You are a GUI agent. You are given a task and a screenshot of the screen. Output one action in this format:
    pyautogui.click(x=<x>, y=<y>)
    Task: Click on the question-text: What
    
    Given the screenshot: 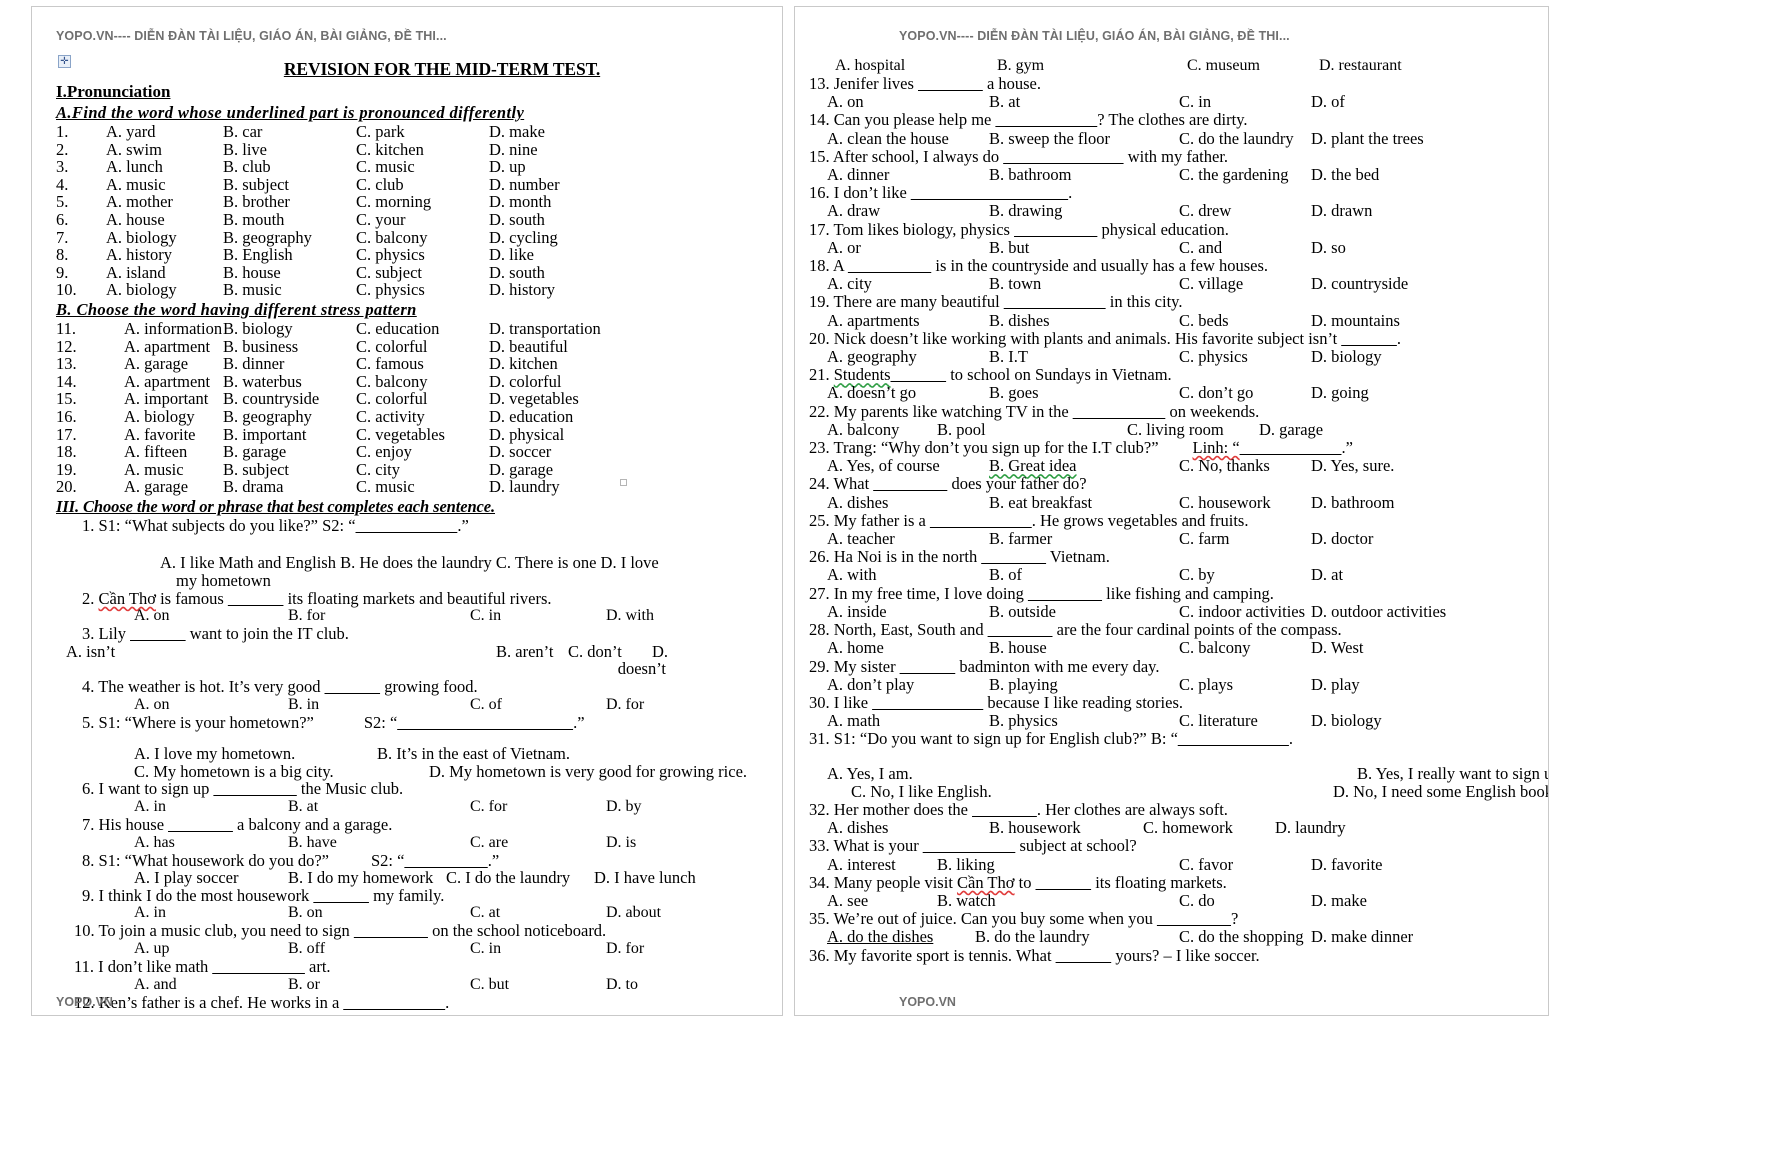 What is the action you would take?
    pyautogui.click(x=853, y=484)
    